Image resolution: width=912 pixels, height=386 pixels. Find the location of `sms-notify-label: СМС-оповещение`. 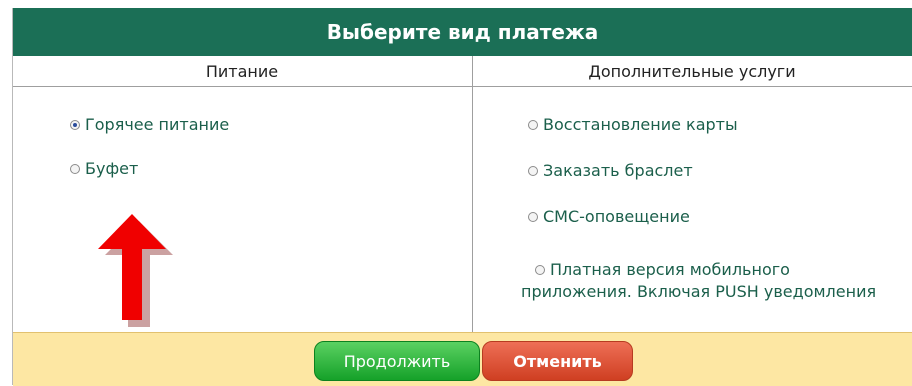

sms-notify-label: СМС-оповещение is located at coordinates (616, 216).